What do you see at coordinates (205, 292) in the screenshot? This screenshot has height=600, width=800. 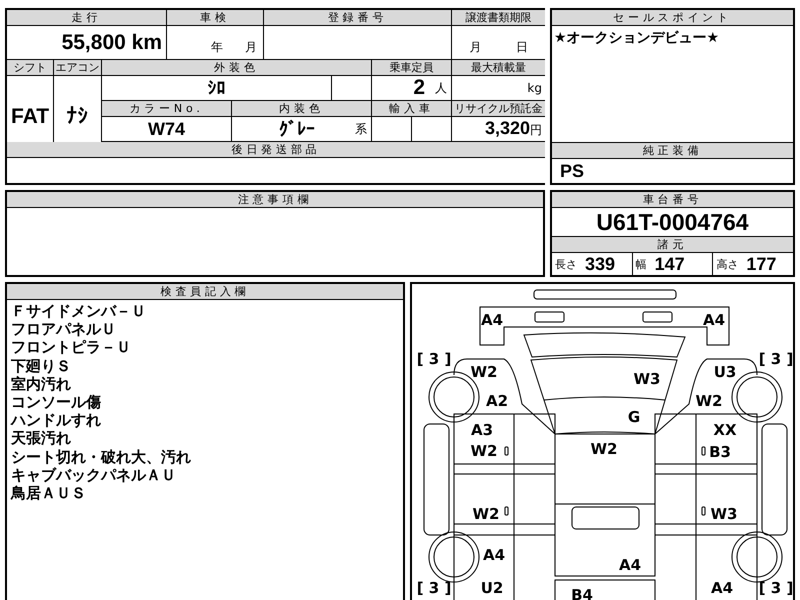 I see `column-header: 検査員記入欄` at bounding box center [205, 292].